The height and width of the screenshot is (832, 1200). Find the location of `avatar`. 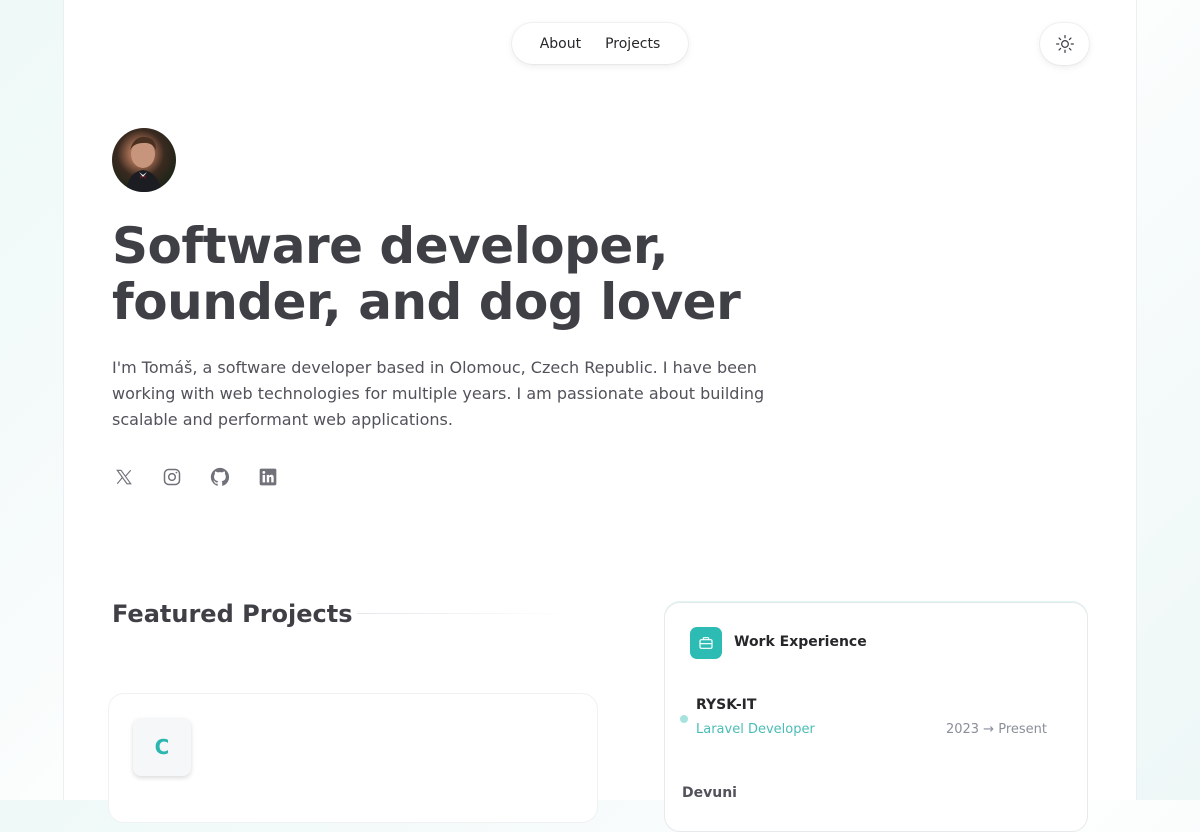

avatar is located at coordinates (144, 160).